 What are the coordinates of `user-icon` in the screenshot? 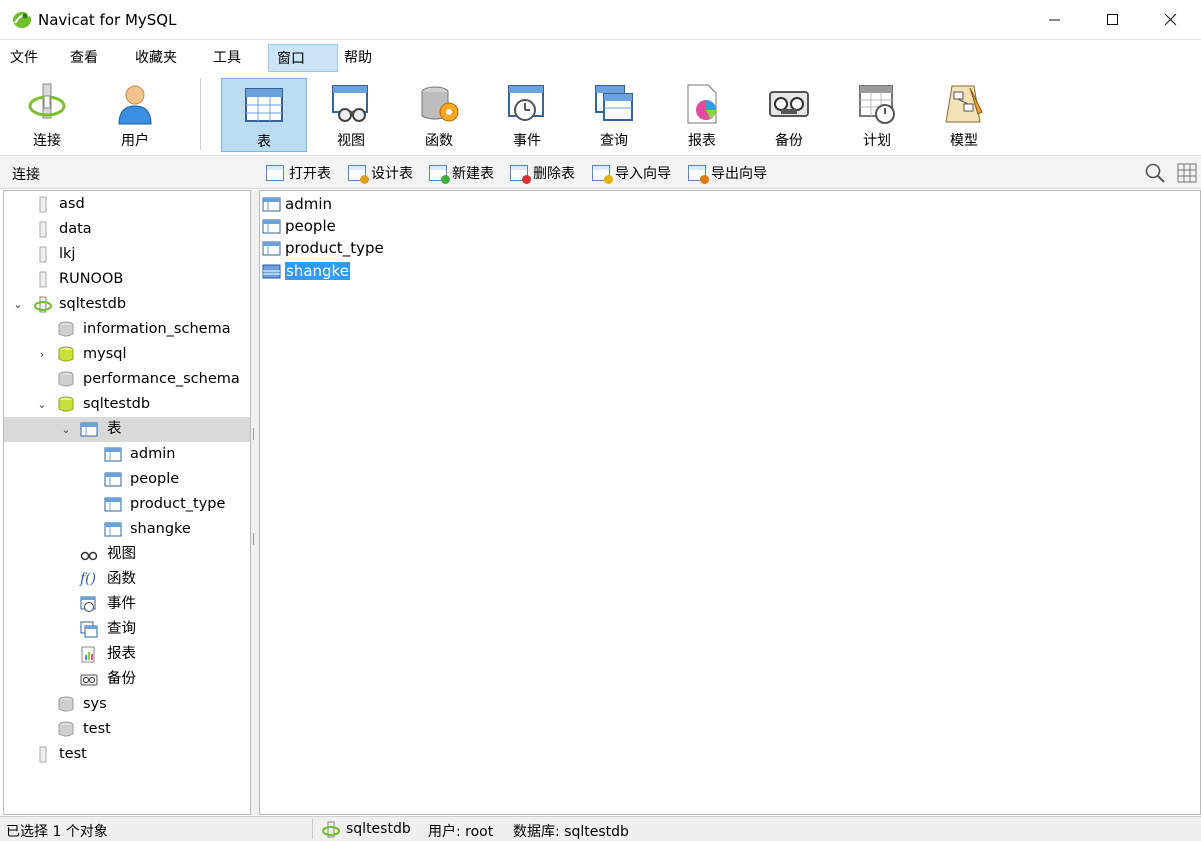 It's located at (135, 105).